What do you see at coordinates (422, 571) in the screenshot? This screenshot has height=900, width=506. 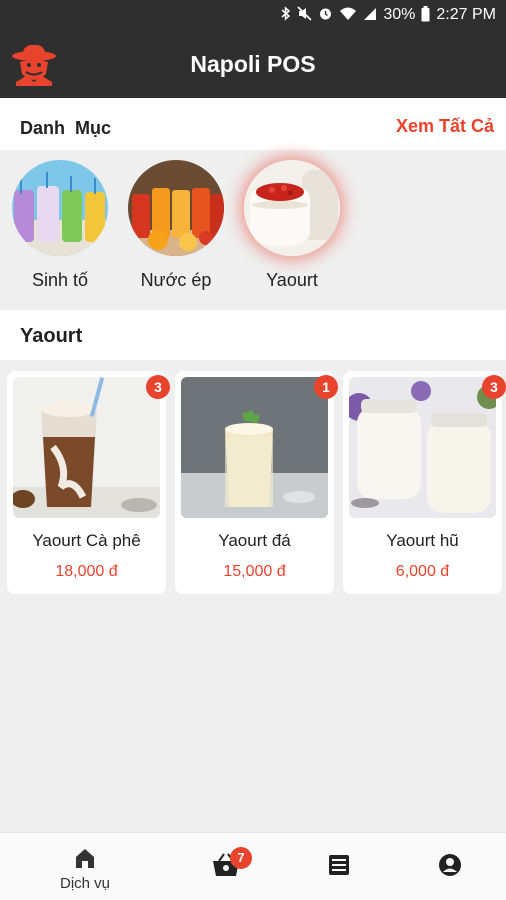 I see `product-price: 6,000 đ` at bounding box center [422, 571].